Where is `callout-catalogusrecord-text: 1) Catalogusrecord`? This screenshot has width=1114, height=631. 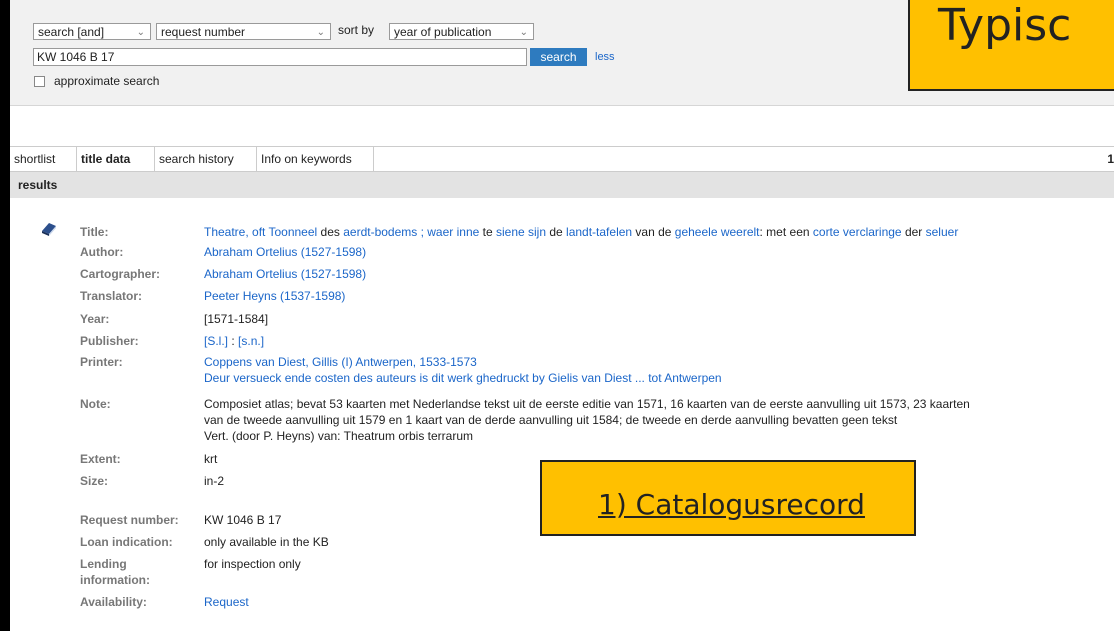 callout-catalogusrecord-text: 1) Catalogusrecord is located at coordinates (731, 504).